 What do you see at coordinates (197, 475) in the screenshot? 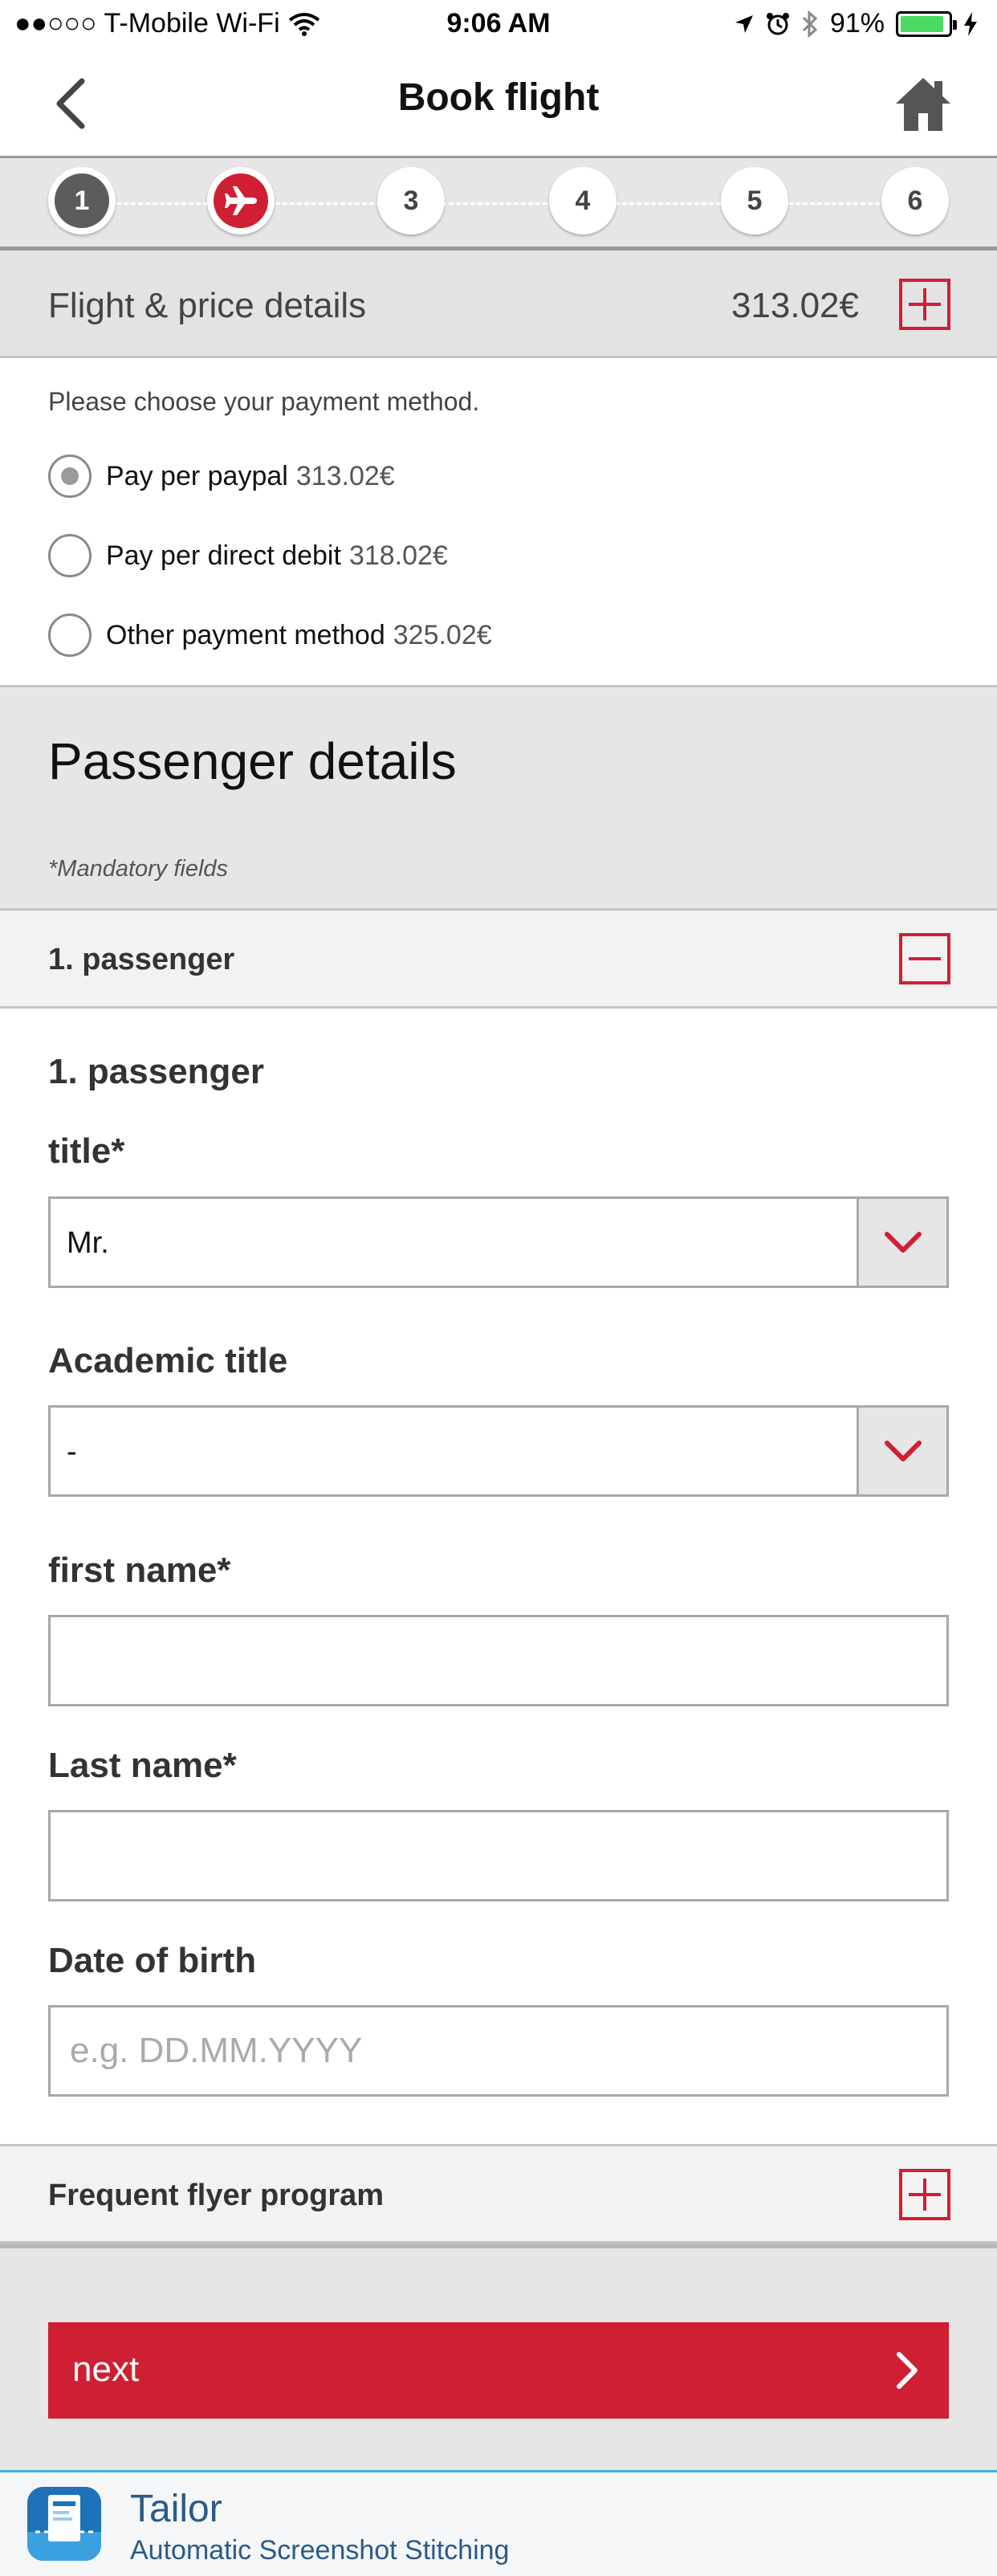
I see `payment-option-label: Pay per paypal` at bounding box center [197, 475].